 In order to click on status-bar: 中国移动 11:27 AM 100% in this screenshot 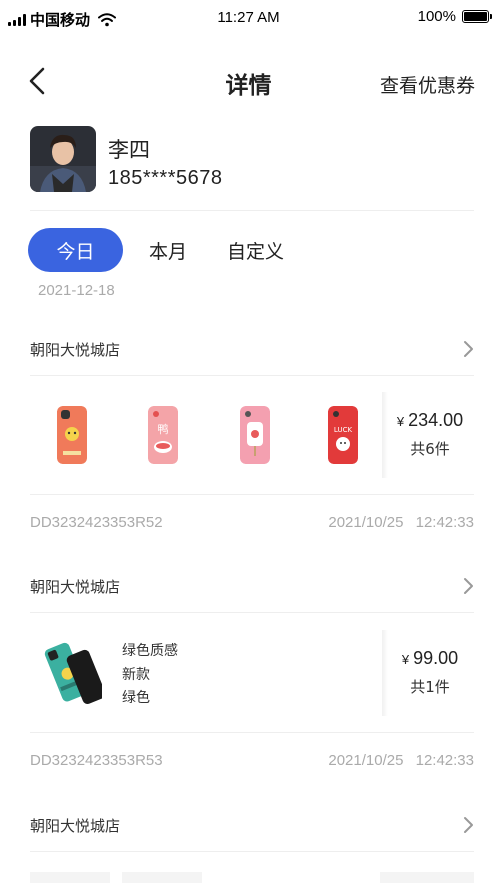, I will do `click(248, 18)`.